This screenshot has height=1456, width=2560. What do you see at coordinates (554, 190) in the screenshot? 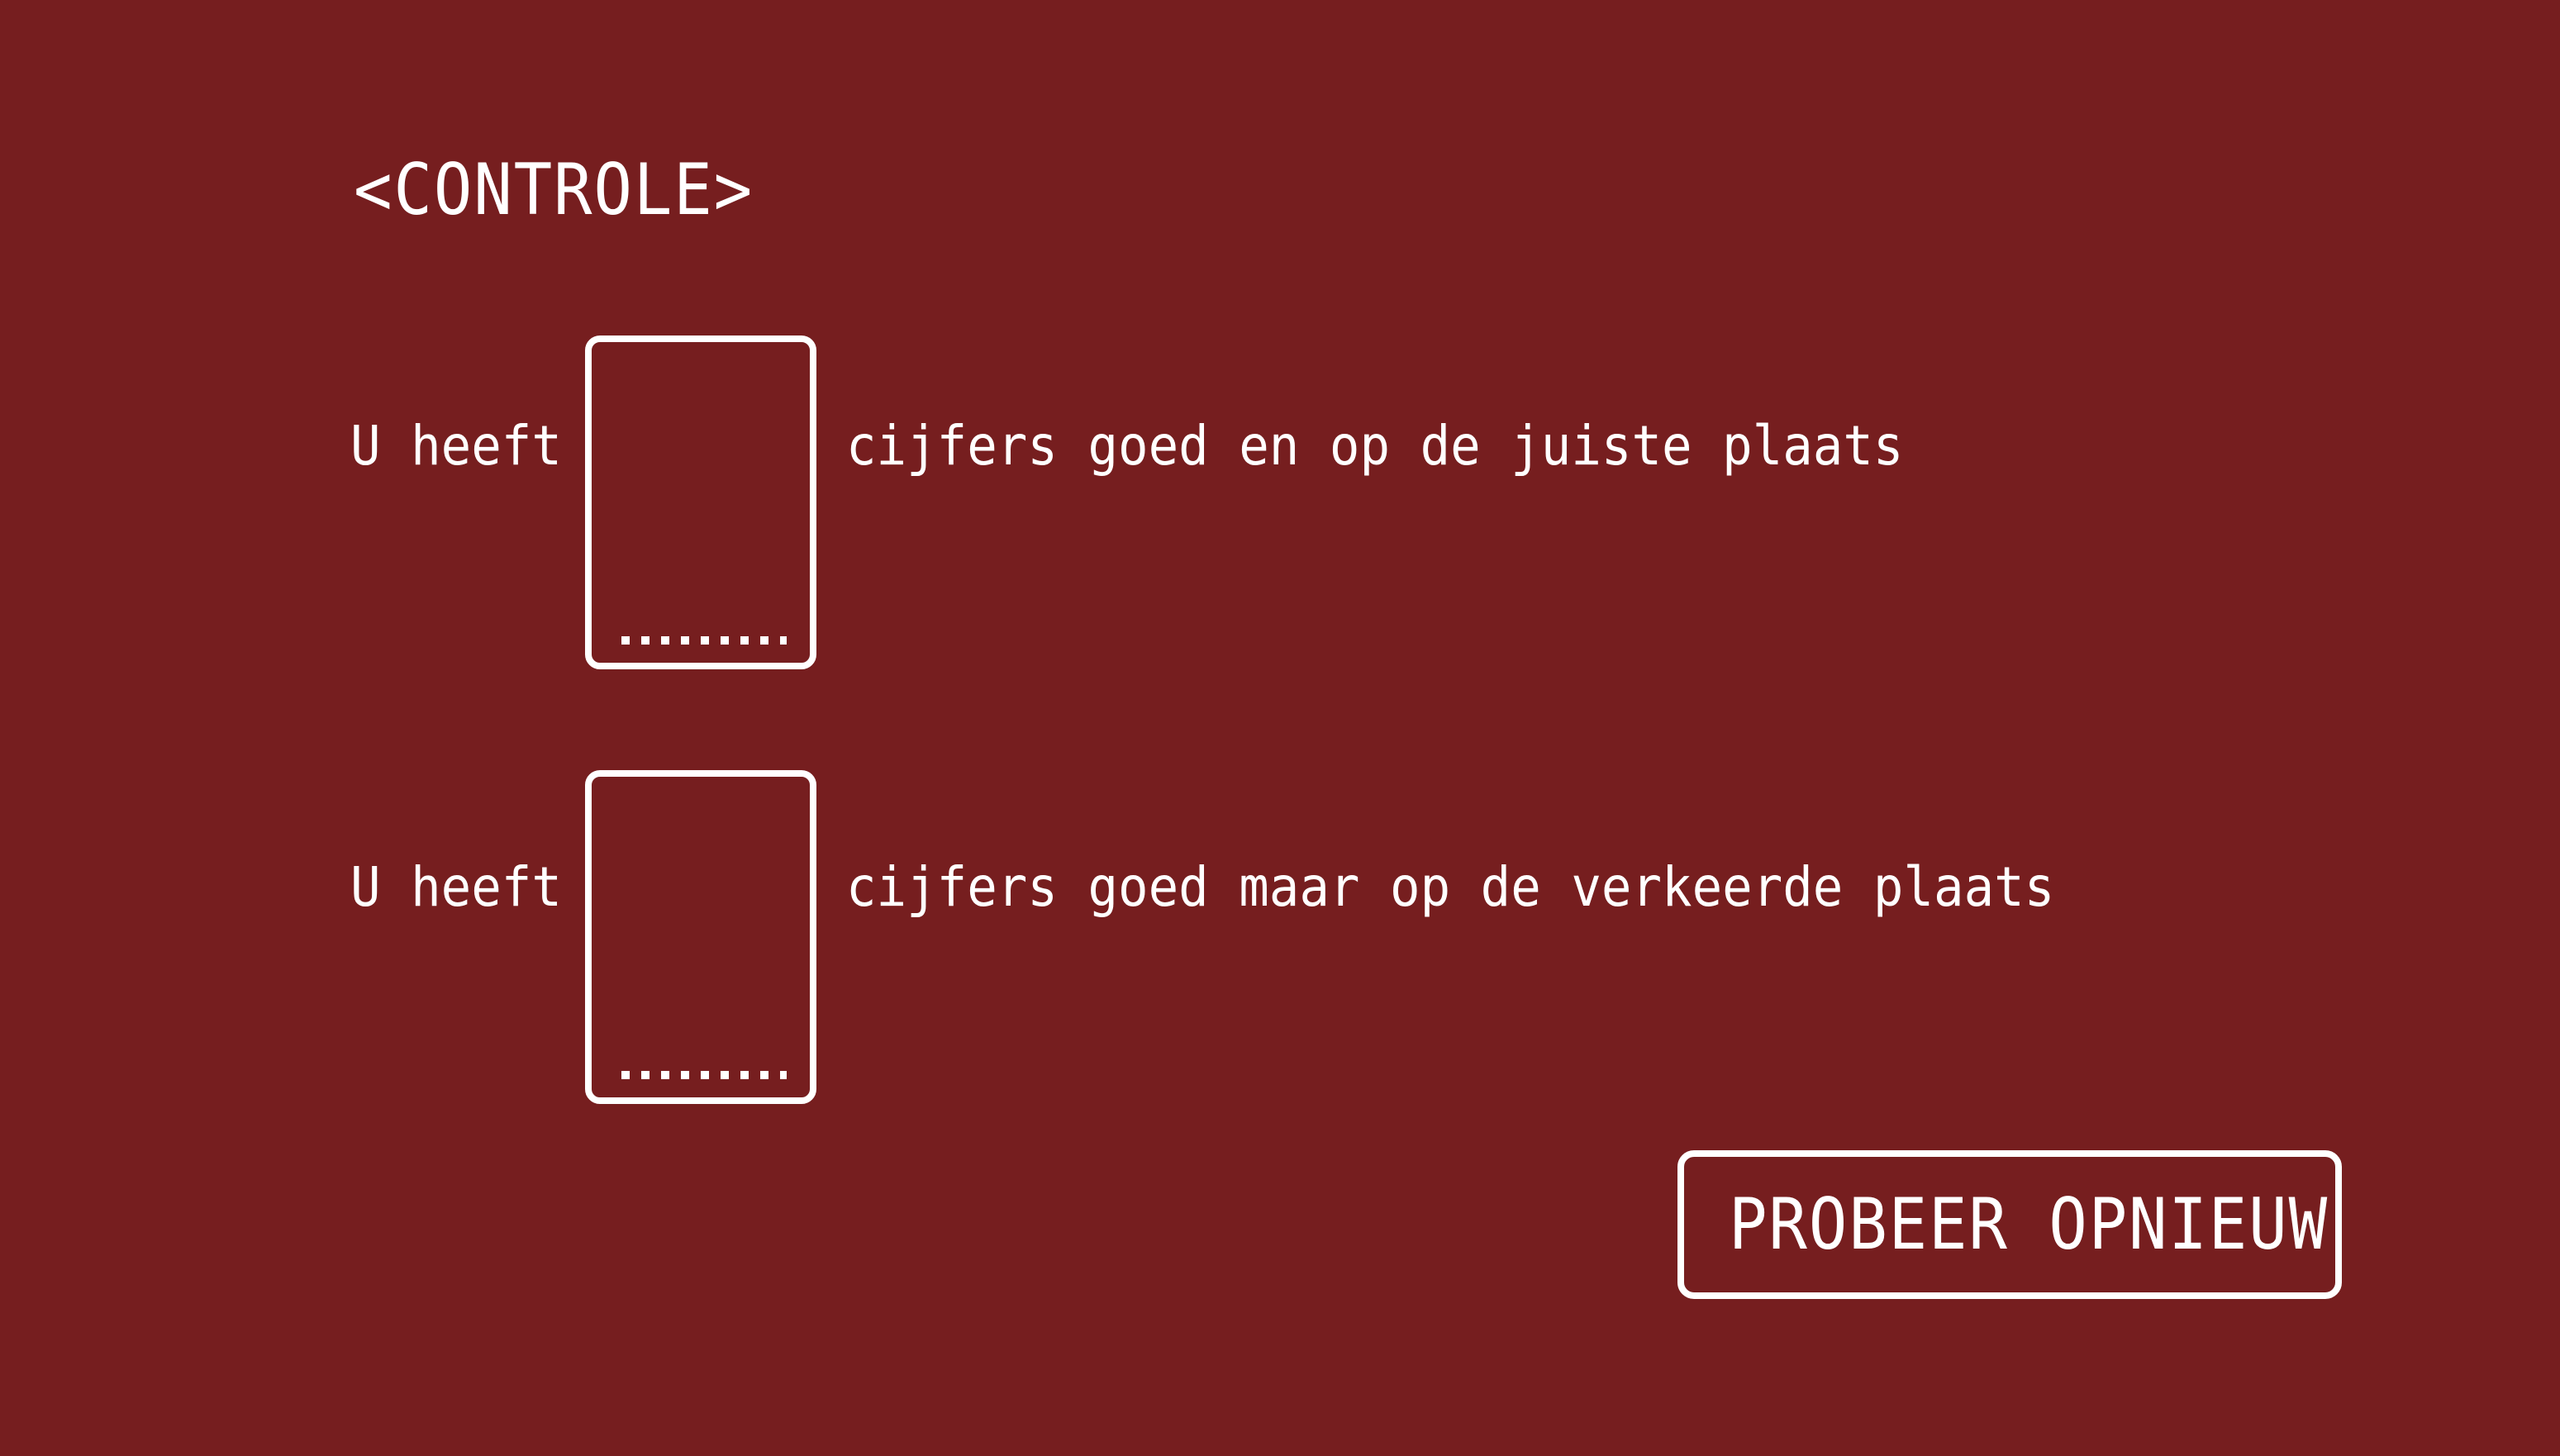
I see `page-title: <CONTROLE>` at bounding box center [554, 190].